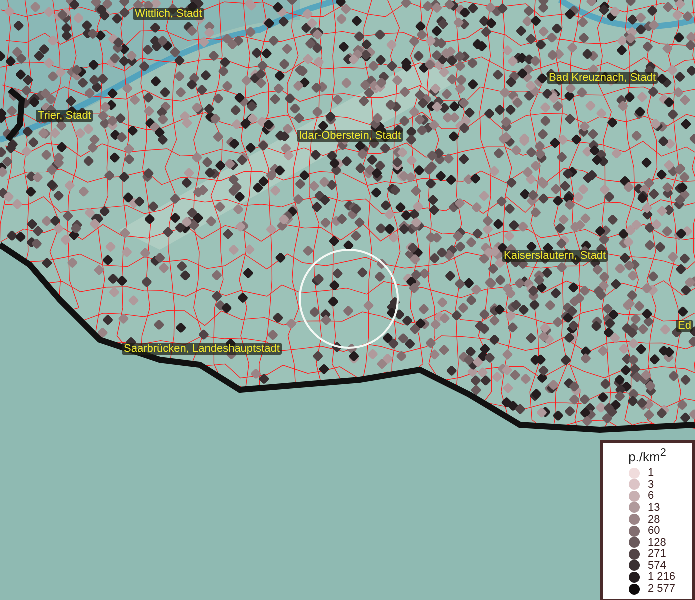  I want to click on legend-label: 3, so click(651, 484).